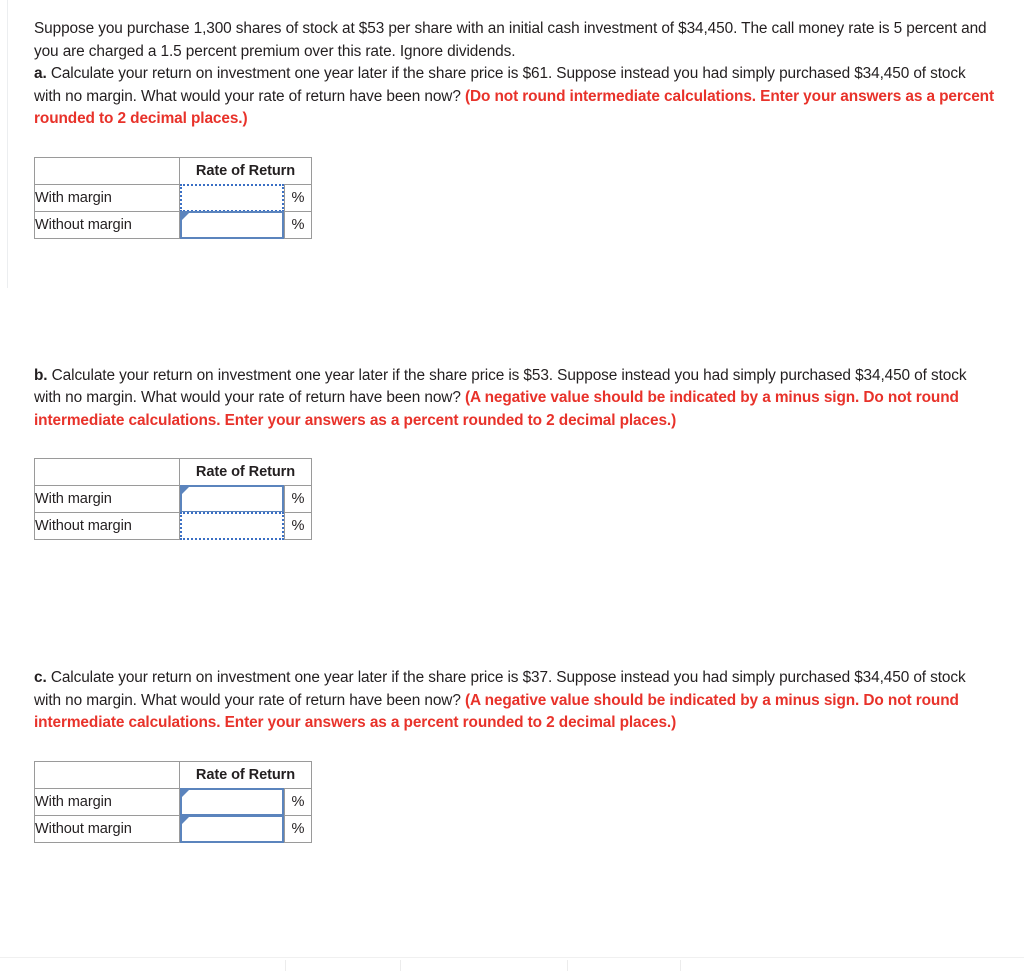 Image resolution: width=1024 pixels, height=973 pixels. I want to click on part-a-label: a., so click(40, 73).